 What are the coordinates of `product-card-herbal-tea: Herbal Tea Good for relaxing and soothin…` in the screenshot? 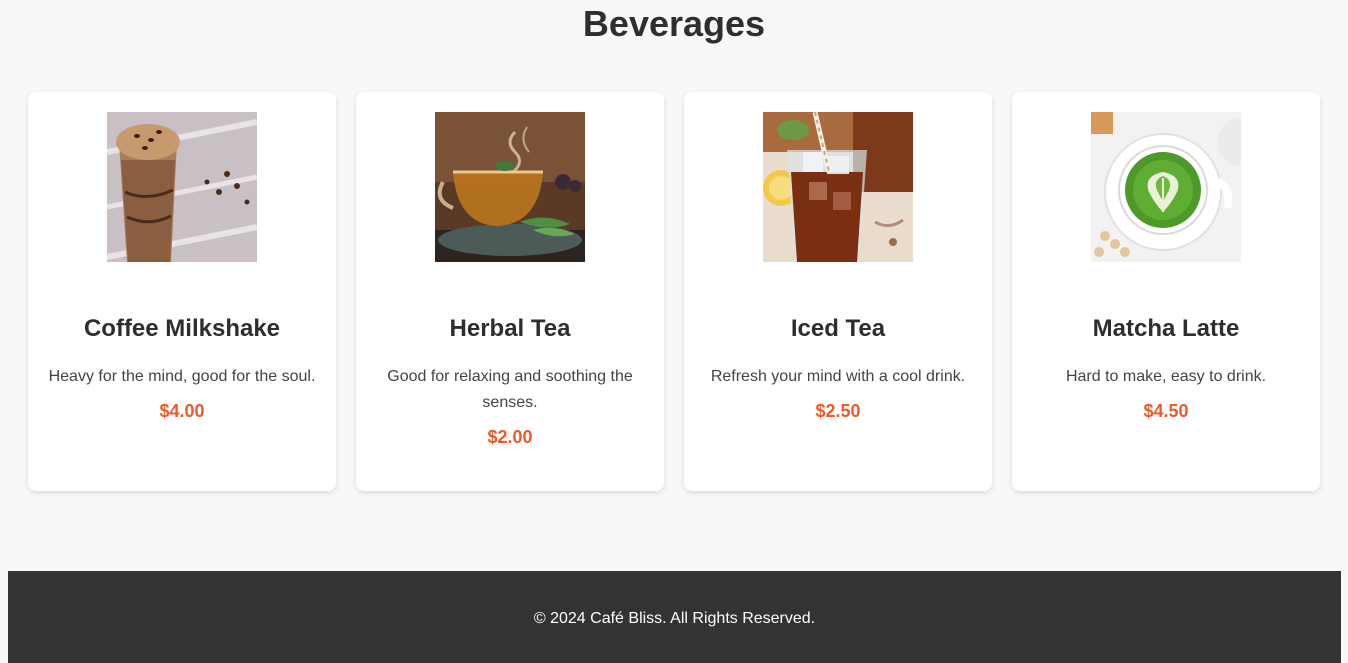 It's located at (510, 291).